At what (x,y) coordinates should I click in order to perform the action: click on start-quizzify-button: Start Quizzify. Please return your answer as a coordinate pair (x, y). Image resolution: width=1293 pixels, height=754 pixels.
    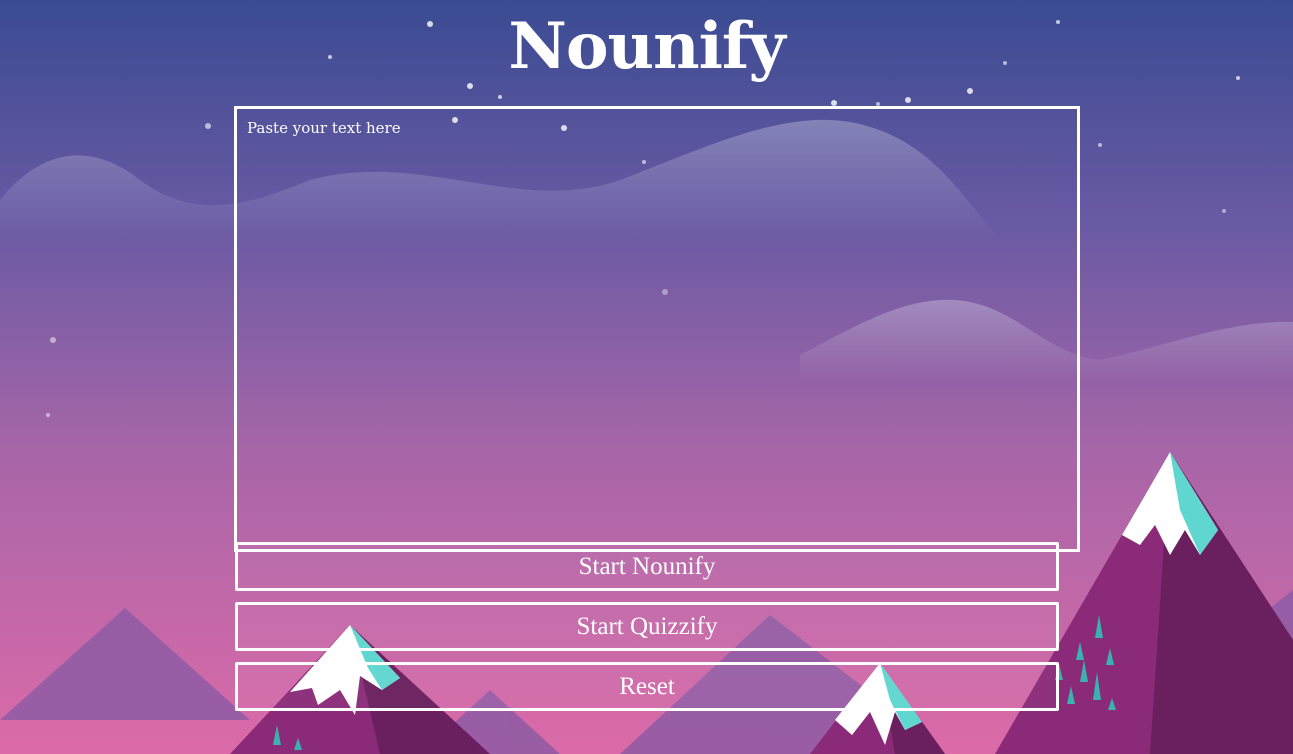
    Looking at the image, I should click on (647, 626).